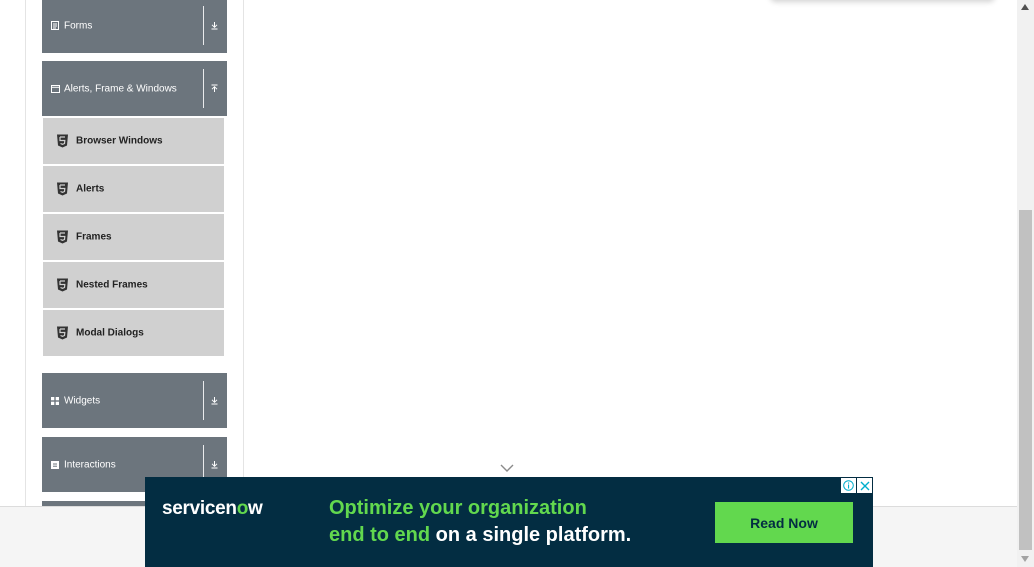 The height and width of the screenshot is (567, 1034). I want to click on ad-brand-text: servicen, so click(199, 508).